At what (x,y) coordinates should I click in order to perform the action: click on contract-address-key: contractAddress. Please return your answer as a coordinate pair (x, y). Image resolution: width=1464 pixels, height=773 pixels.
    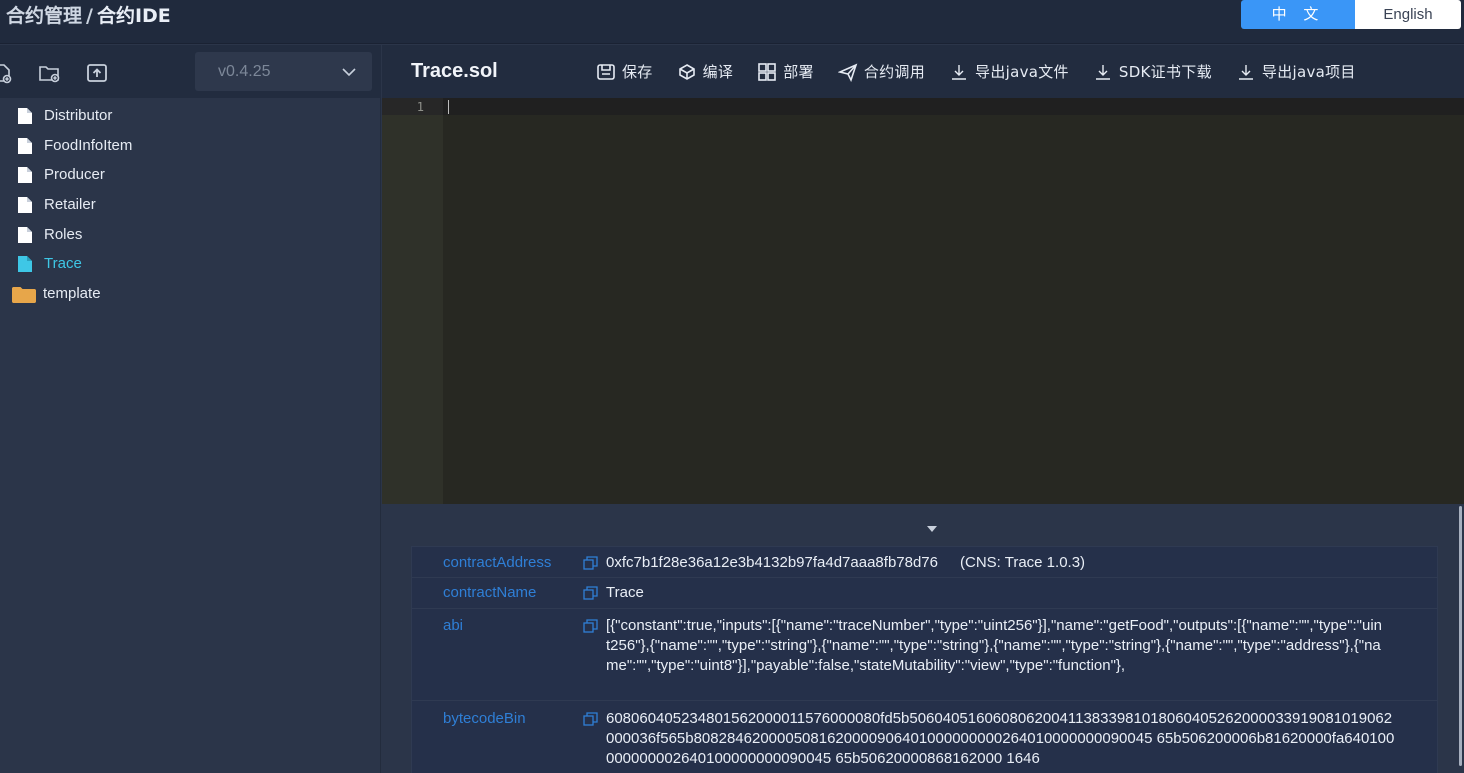
    Looking at the image, I should click on (497, 562).